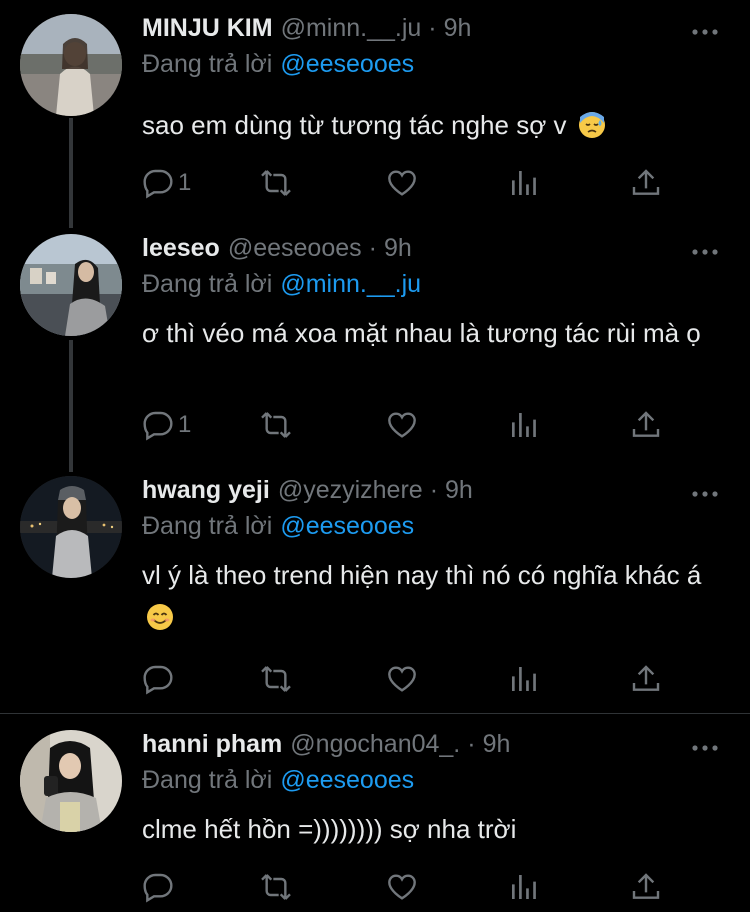  Describe the element at coordinates (212, 744) in the screenshot. I see `author-name: hanni pham` at that location.